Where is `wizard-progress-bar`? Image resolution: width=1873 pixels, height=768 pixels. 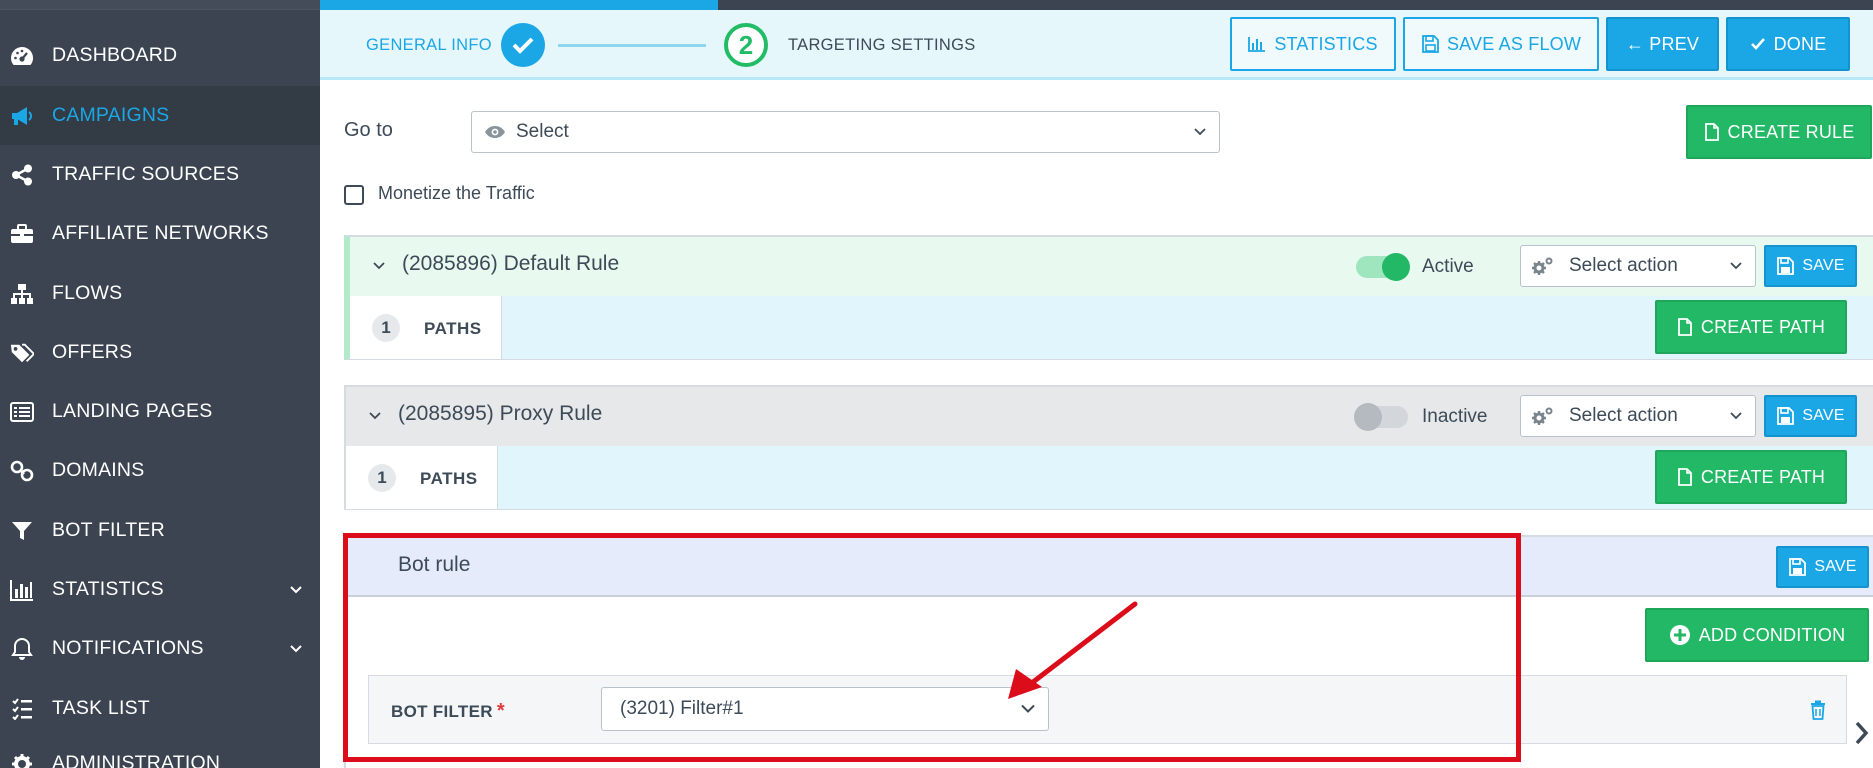 wizard-progress-bar is located at coordinates (519, 5).